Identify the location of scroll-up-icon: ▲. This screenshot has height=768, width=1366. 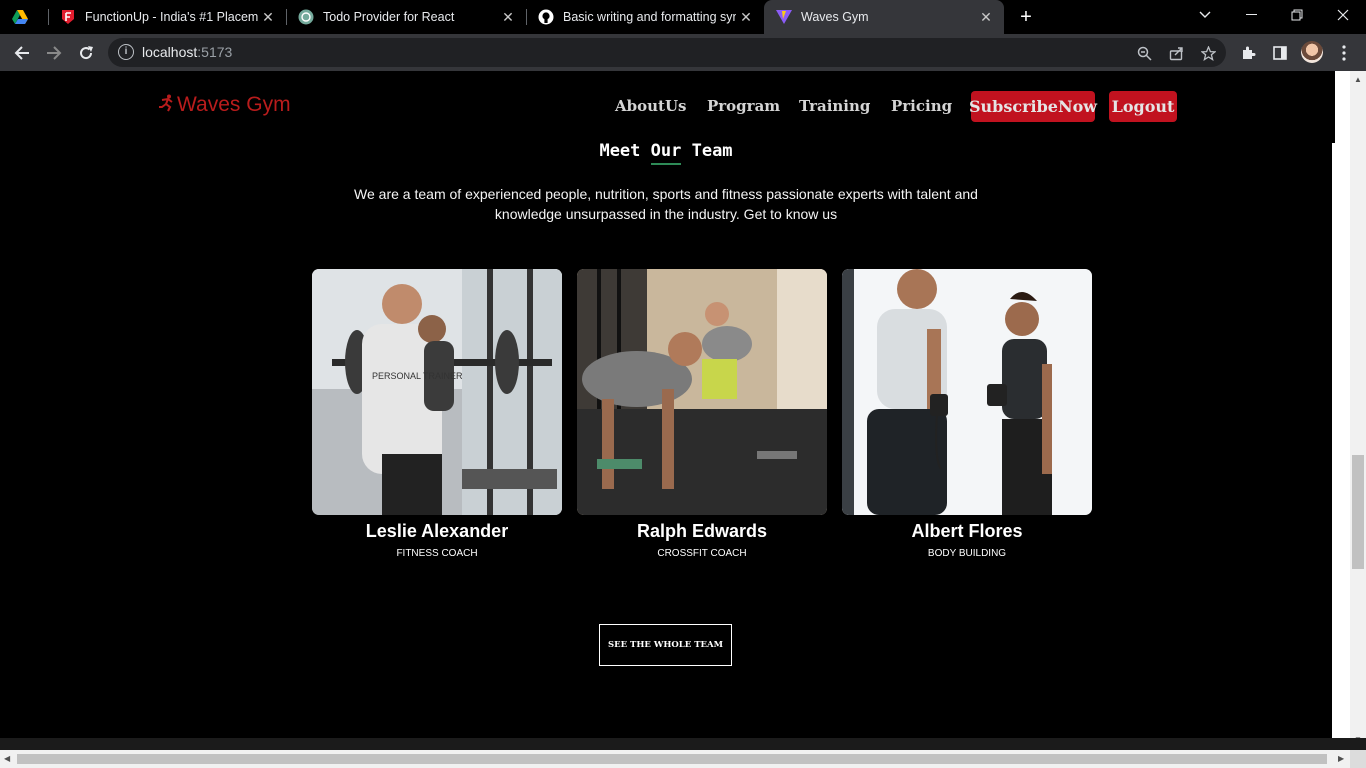
(1358, 79).